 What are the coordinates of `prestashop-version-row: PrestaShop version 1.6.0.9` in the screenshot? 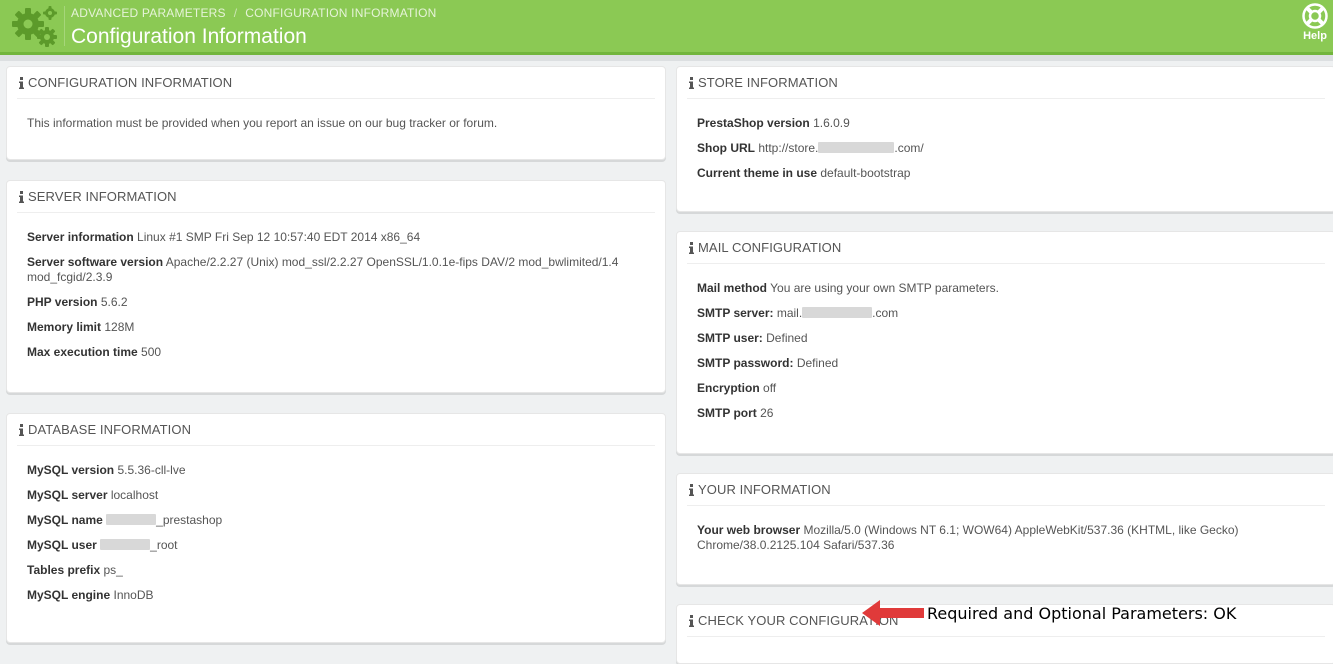 It's located at (773, 123).